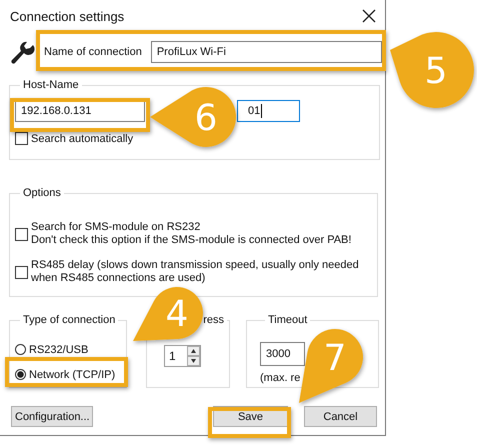 This screenshot has width=477, height=446. I want to click on group-title: Timeout, so click(287, 320).